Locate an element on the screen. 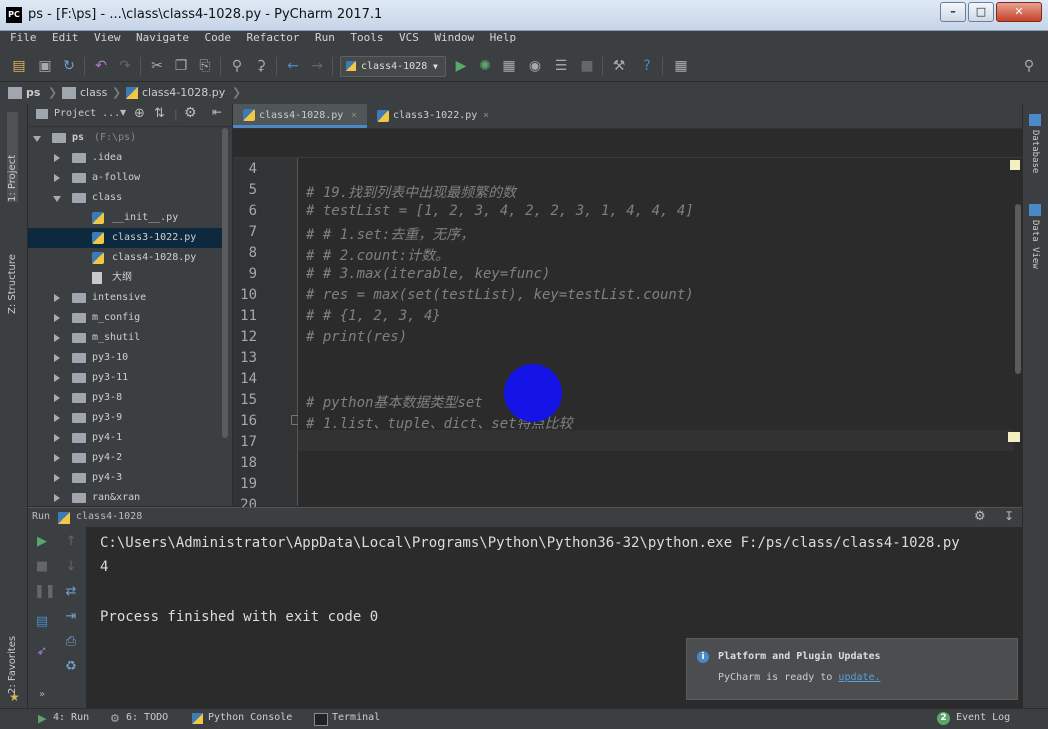 This screenshot has height=729, width=1048. scroll-to-end-icon: ⇥ is located at coordinates (71, 617).